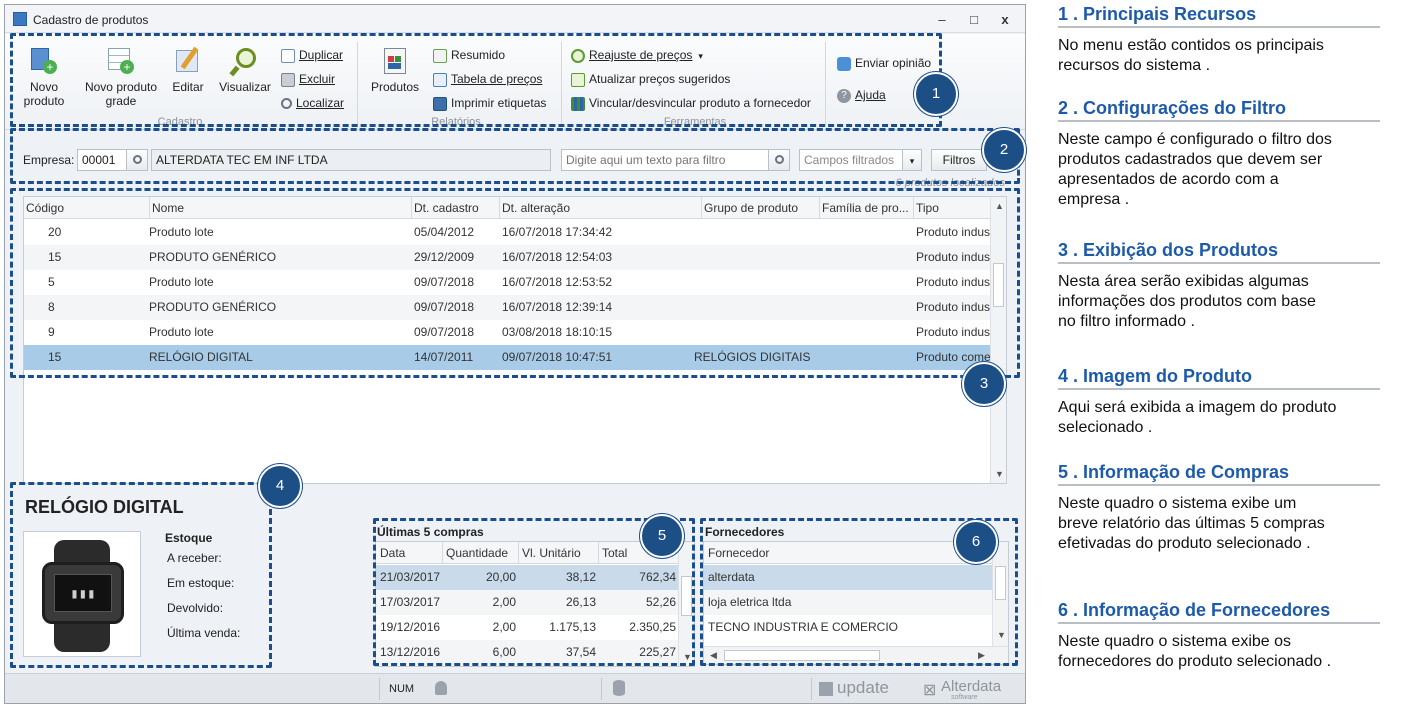 The image size is (1405, 728). I want to click on update-logo: update, so click(863, 687).